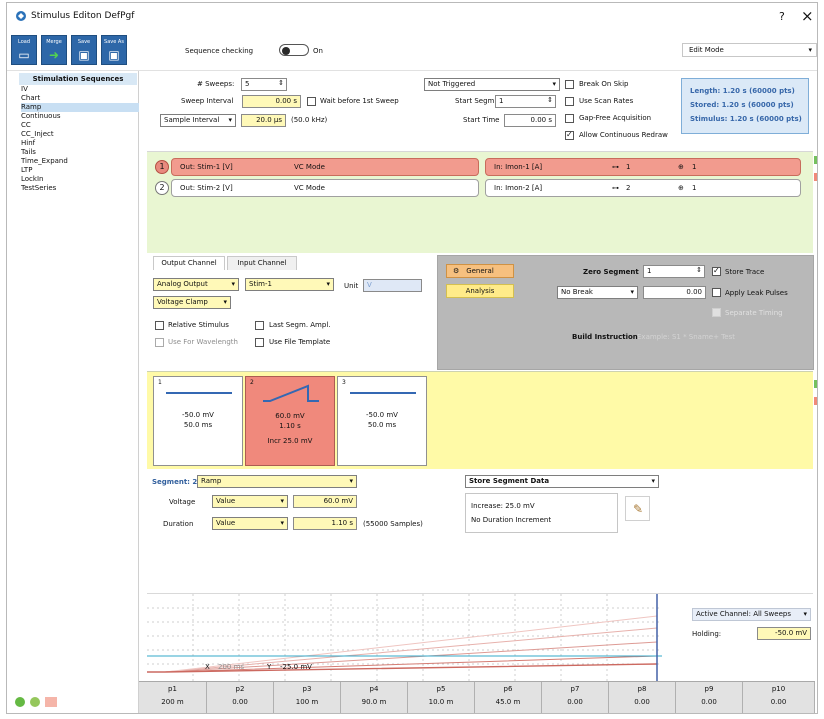 This screenshot has height=719, width=824. Describe the element at coordinates (34, 702) in the screenshot. I see `green-copy-icon` at that location.